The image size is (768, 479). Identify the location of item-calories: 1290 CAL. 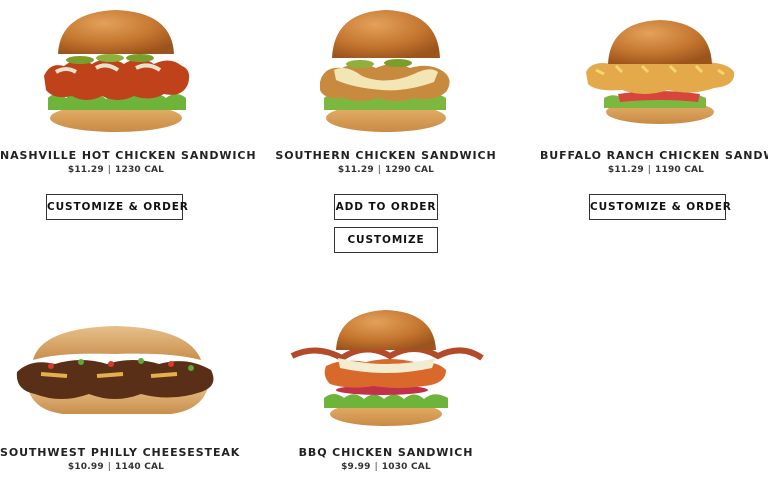
(410, 170).